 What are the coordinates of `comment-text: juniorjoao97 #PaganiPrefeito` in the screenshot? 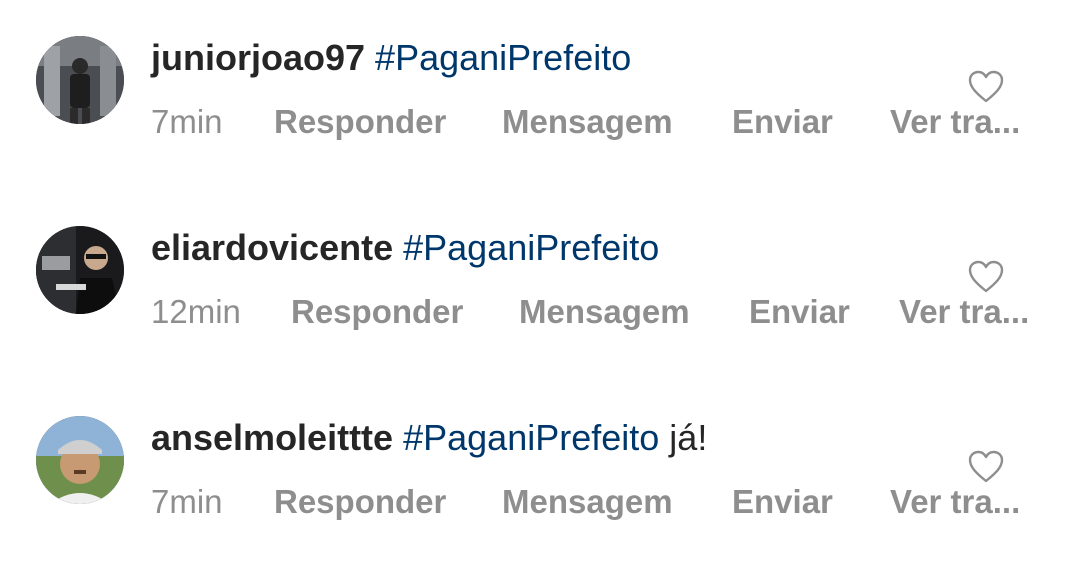 It's located at (391, 58).